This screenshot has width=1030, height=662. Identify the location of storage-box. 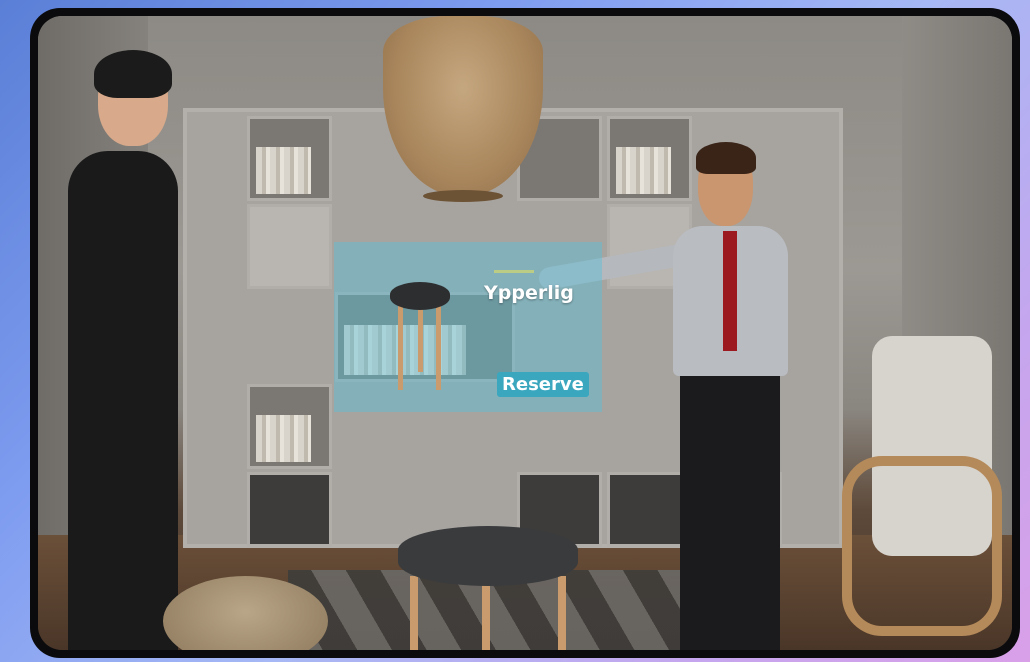
(289, 509).